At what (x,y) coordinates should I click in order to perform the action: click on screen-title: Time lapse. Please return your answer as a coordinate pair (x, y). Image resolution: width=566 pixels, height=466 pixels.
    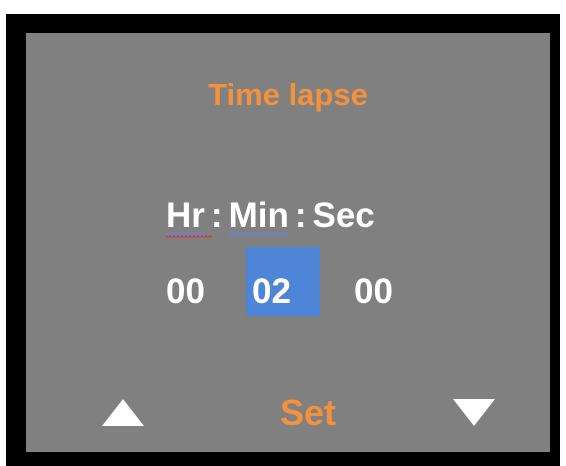
    Looking at the image, I should click on (288, 94).